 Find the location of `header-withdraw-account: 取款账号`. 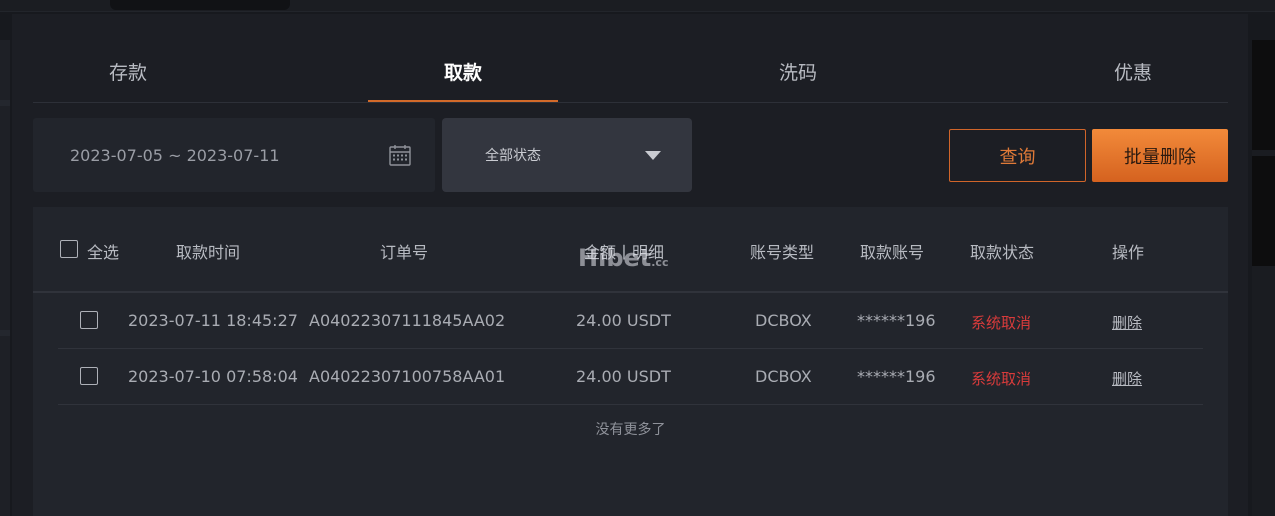

header-withdraw-account: 取款账号 is located at coordinates (892, 252).